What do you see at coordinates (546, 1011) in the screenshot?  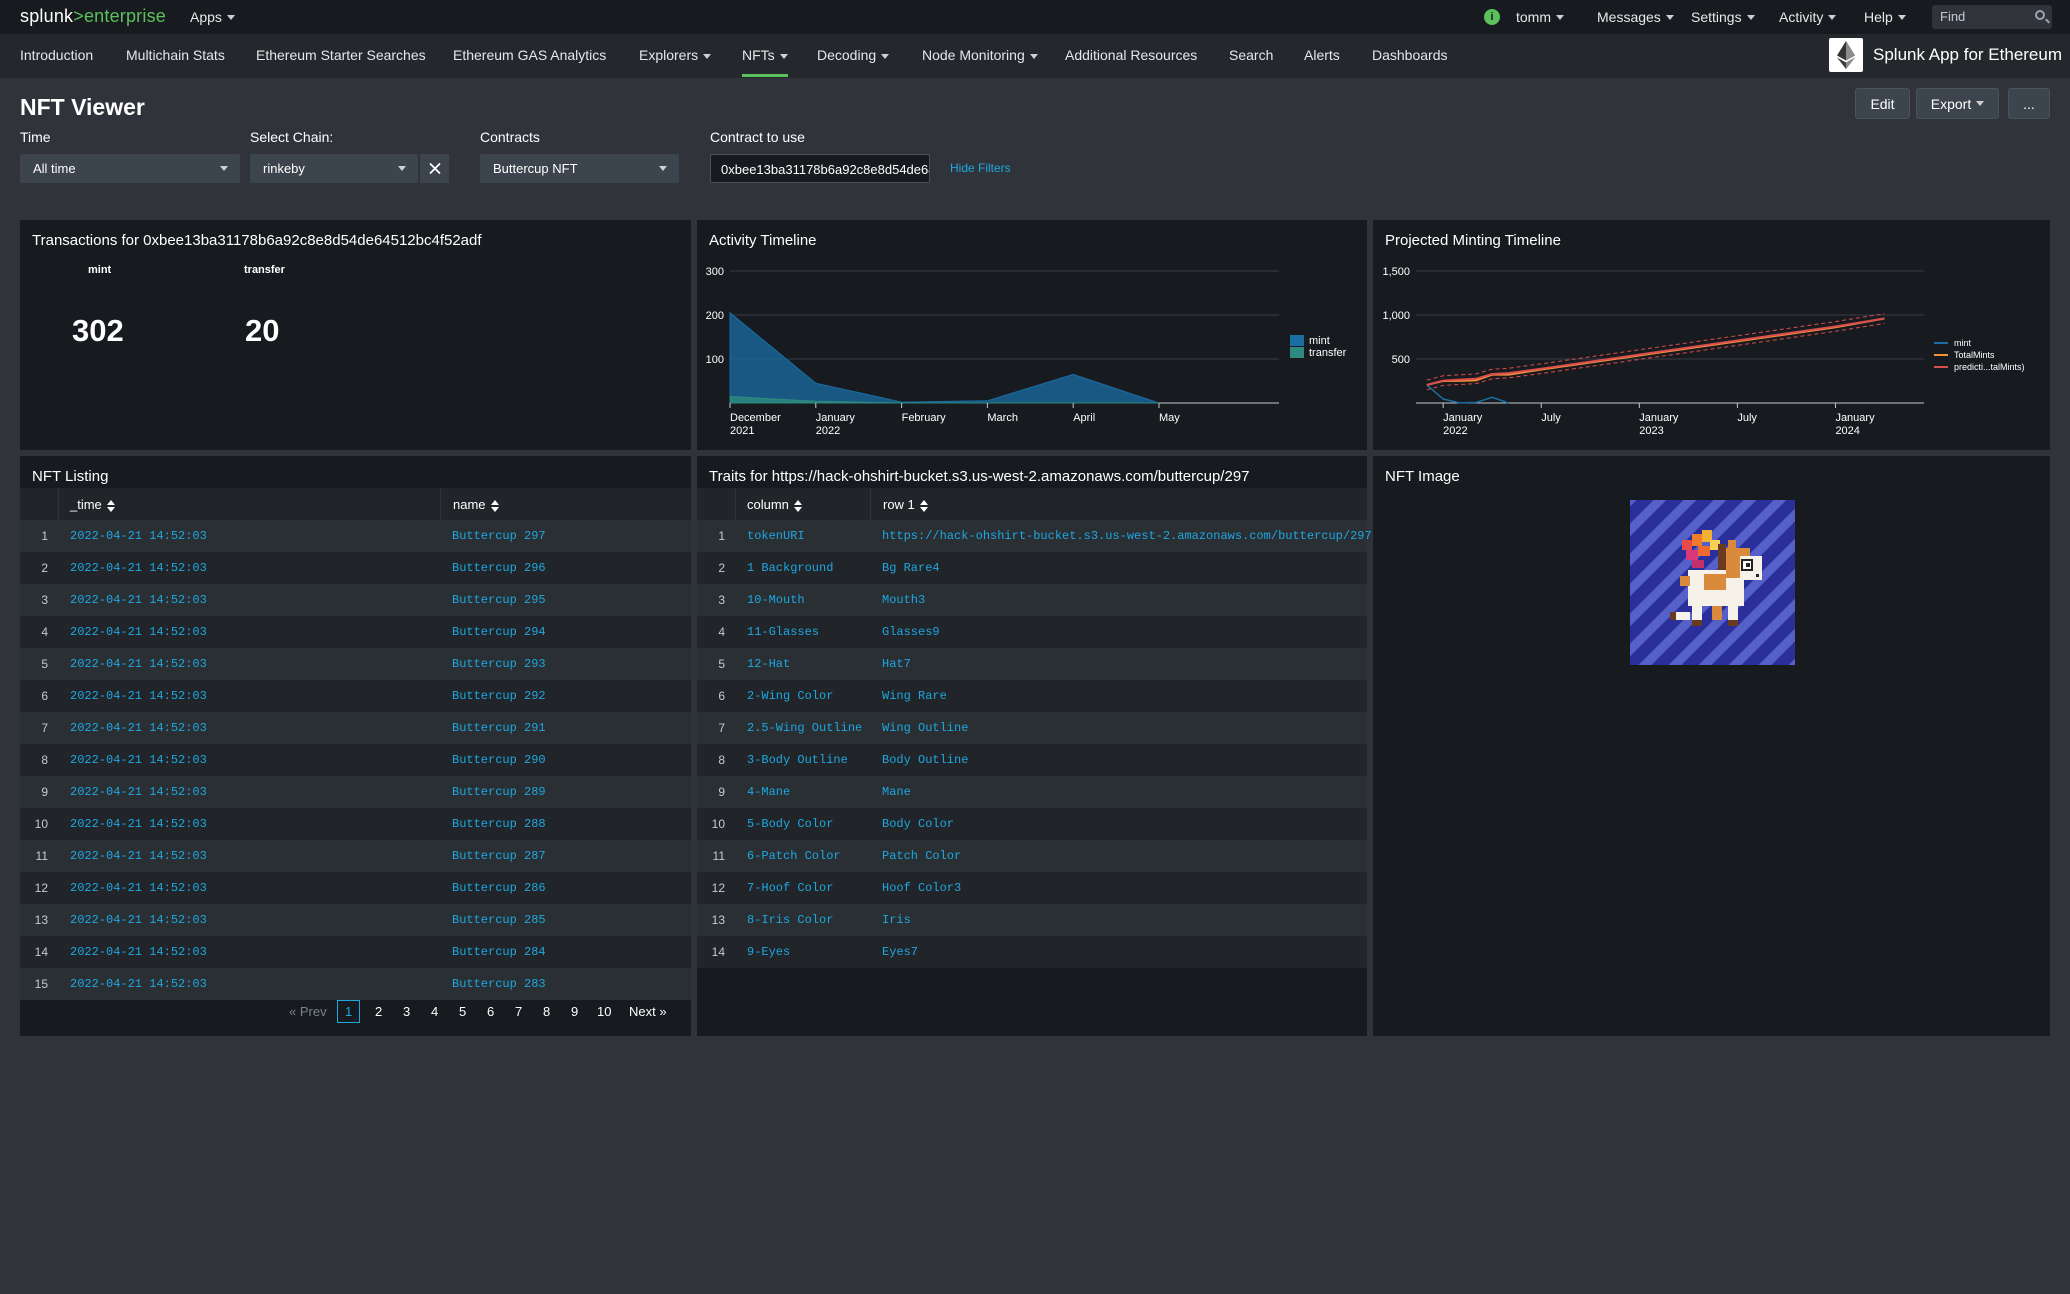 I see `page-8-link: 8` at bounding box center [546, 1011].